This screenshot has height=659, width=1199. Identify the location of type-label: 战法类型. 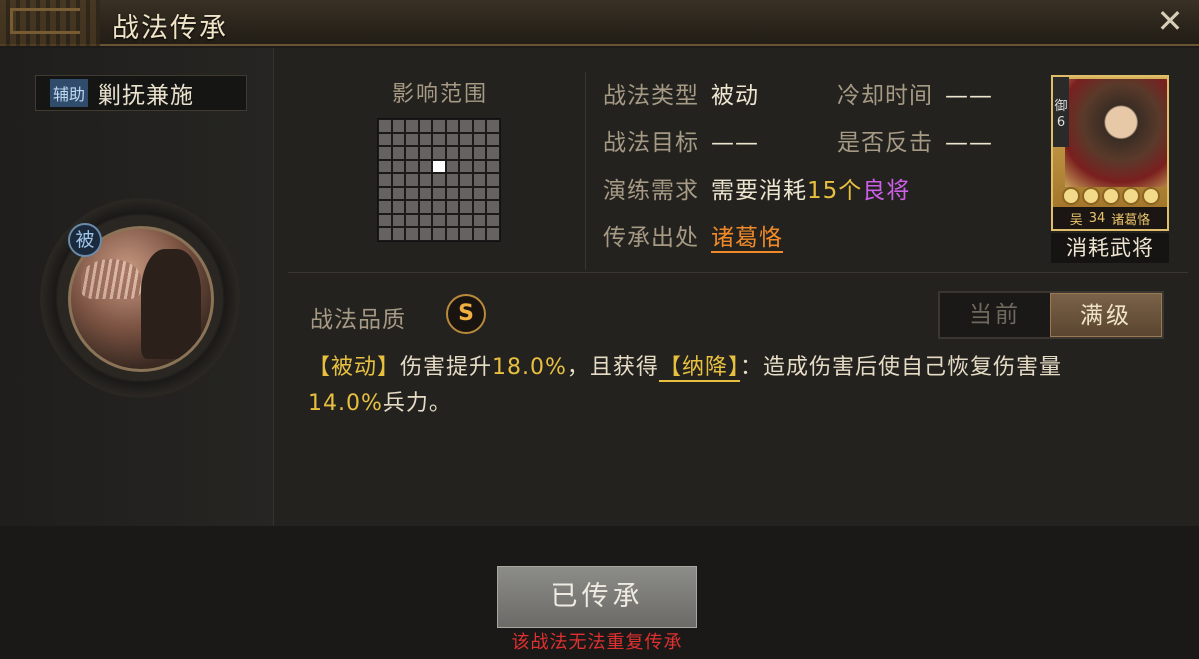
(651, 96).